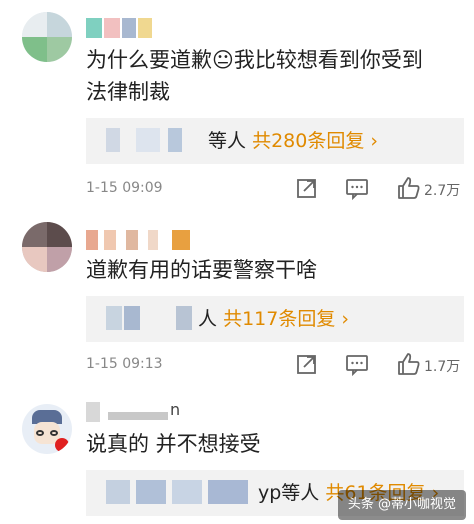  I want to click on reply-users-suffix: yp等人, so click(289, 493).